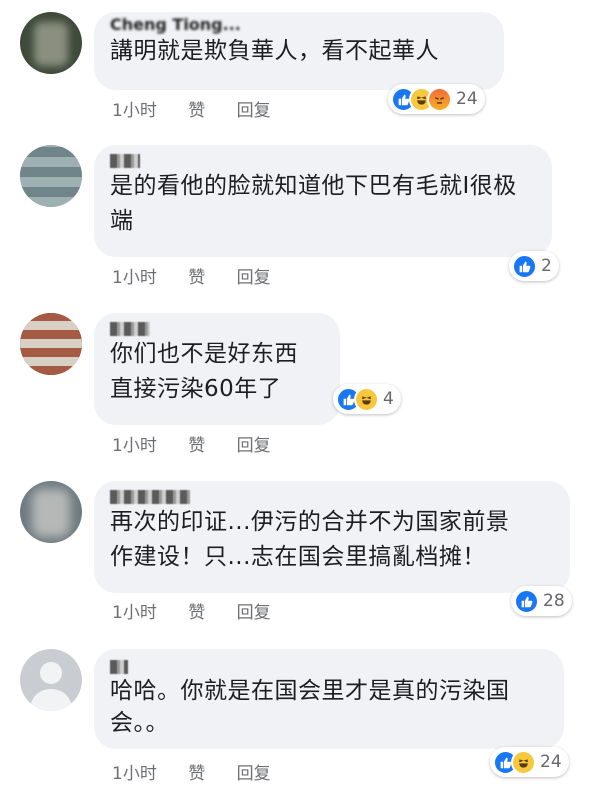 The height and width of the screenshot is (800, 597). I want to click on comment-bubble: 你们也不是好东西 直接污染60年了, so click(217, 369).